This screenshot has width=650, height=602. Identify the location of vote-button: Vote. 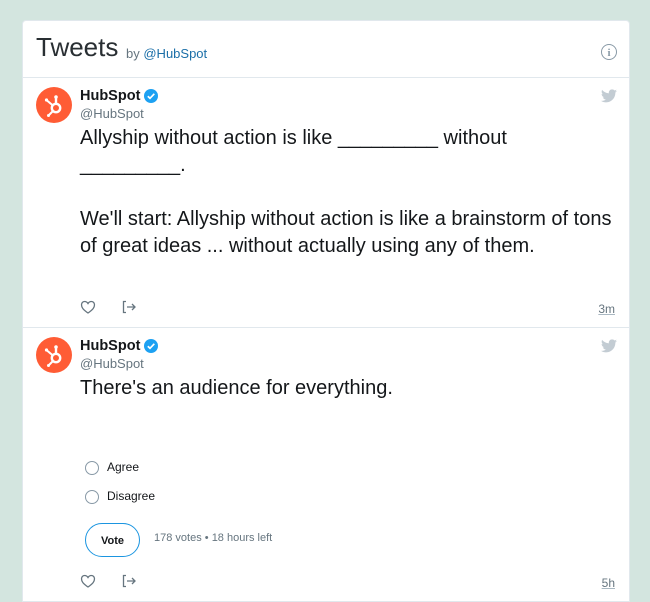
(112, 540).